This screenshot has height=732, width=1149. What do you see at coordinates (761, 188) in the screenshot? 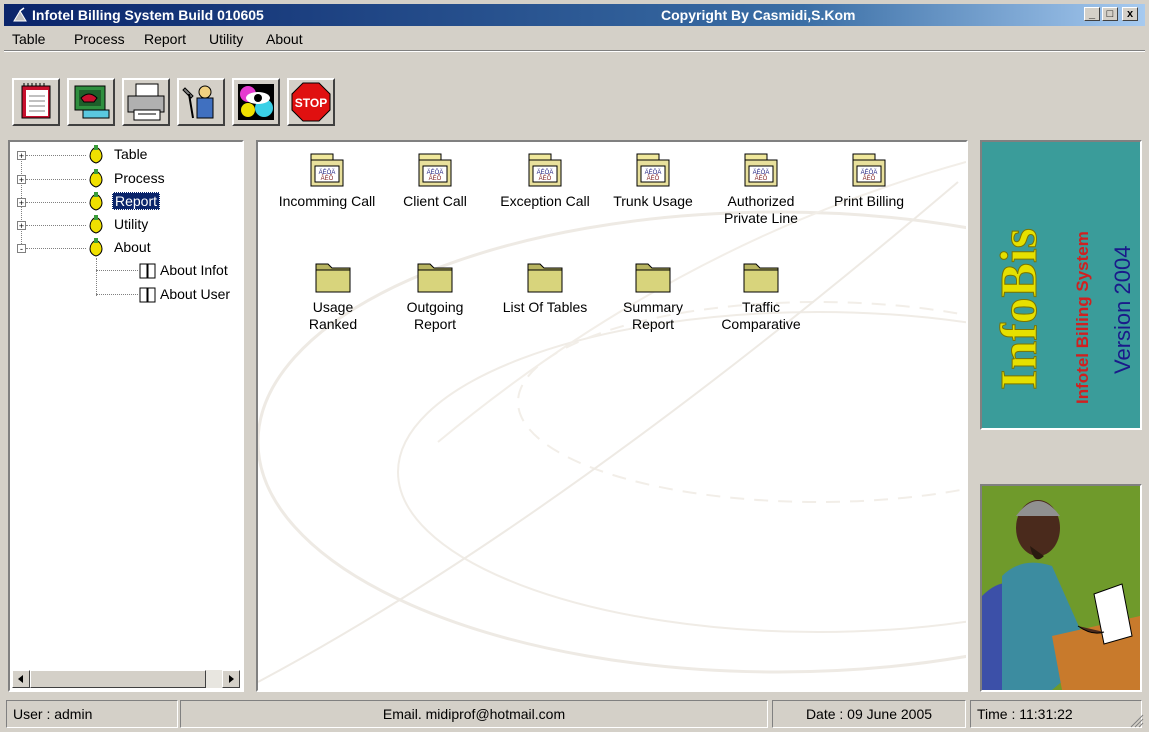
I see `report-authorized-private-line: ÄÉÔÄ ÂÉÕ Authorized Private Line` at bounding box center [761, 188].